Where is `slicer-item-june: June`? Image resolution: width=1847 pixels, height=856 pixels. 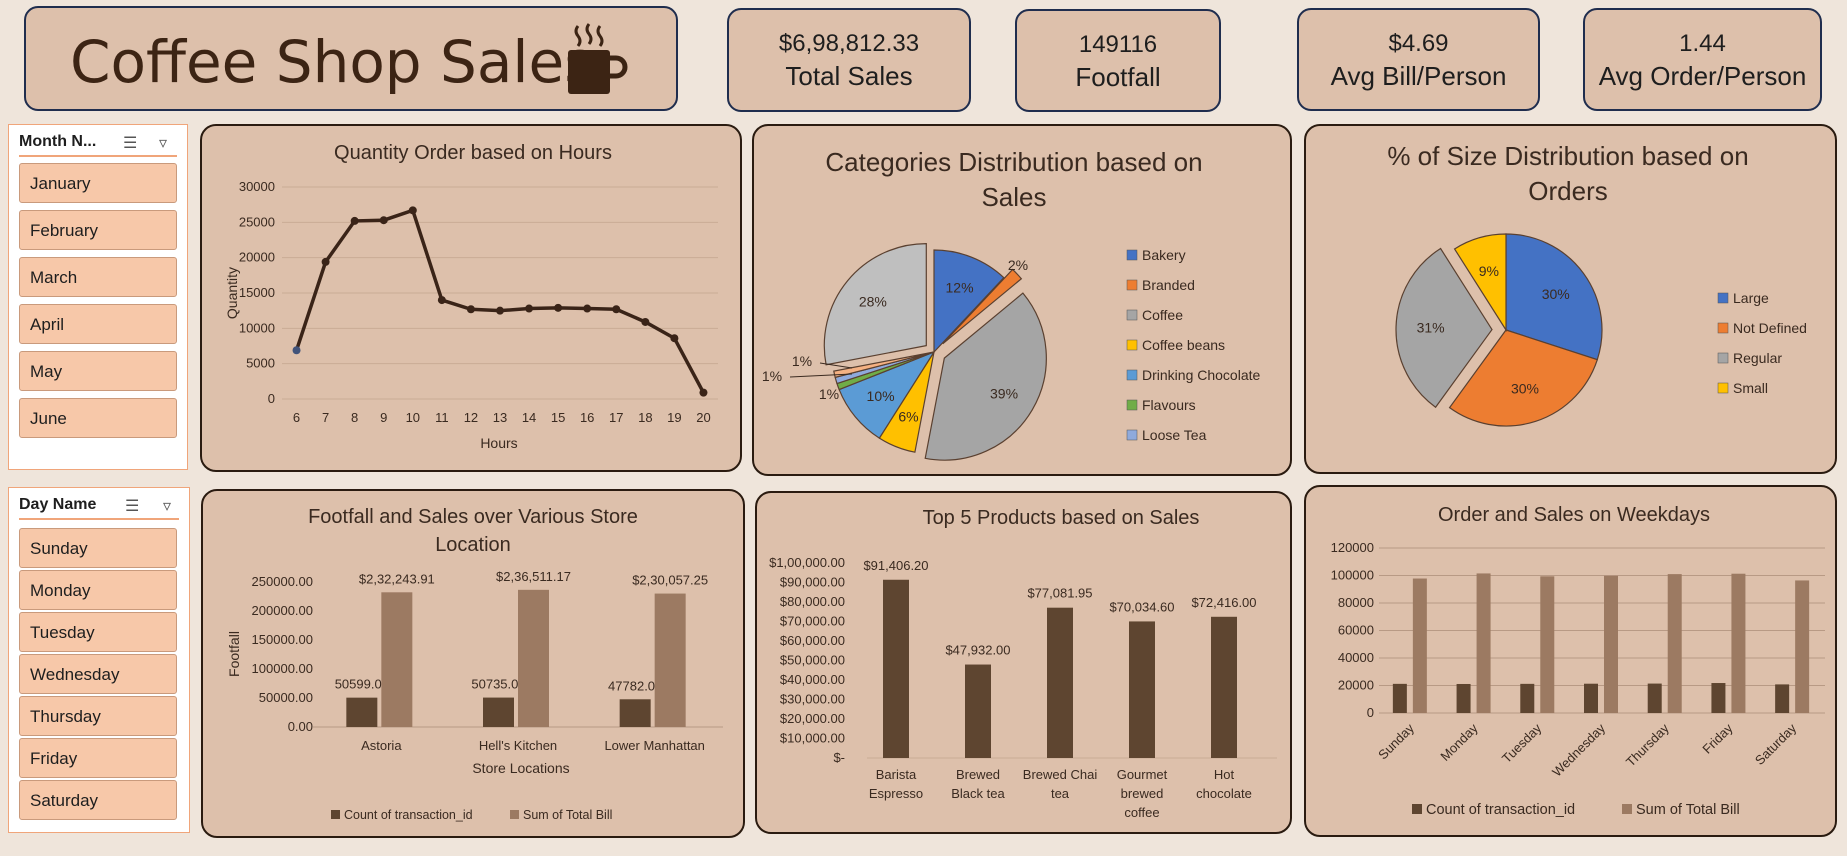 slicer-item-june: June is located at coordinates (98, 418).